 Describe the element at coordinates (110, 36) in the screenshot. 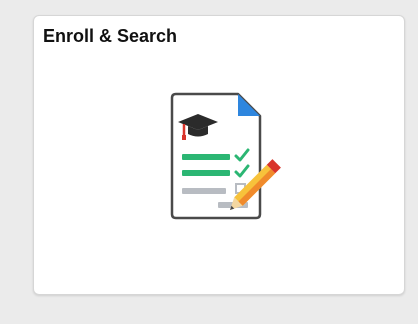

I see `tile-title: Enroll & Search` at that location.